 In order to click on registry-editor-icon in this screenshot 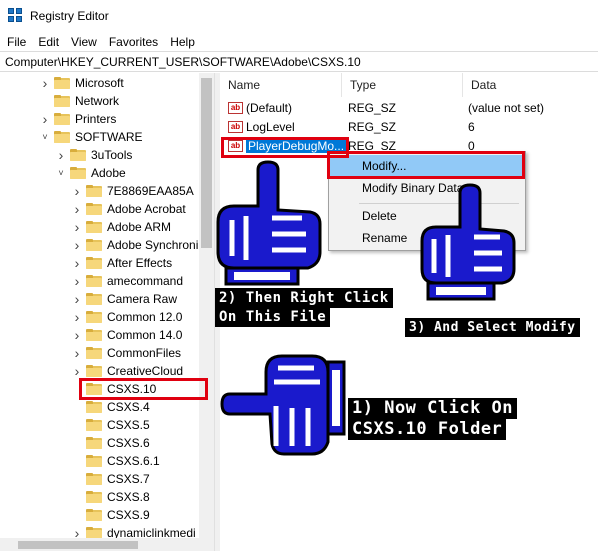, I will do `click(16, 16)`.